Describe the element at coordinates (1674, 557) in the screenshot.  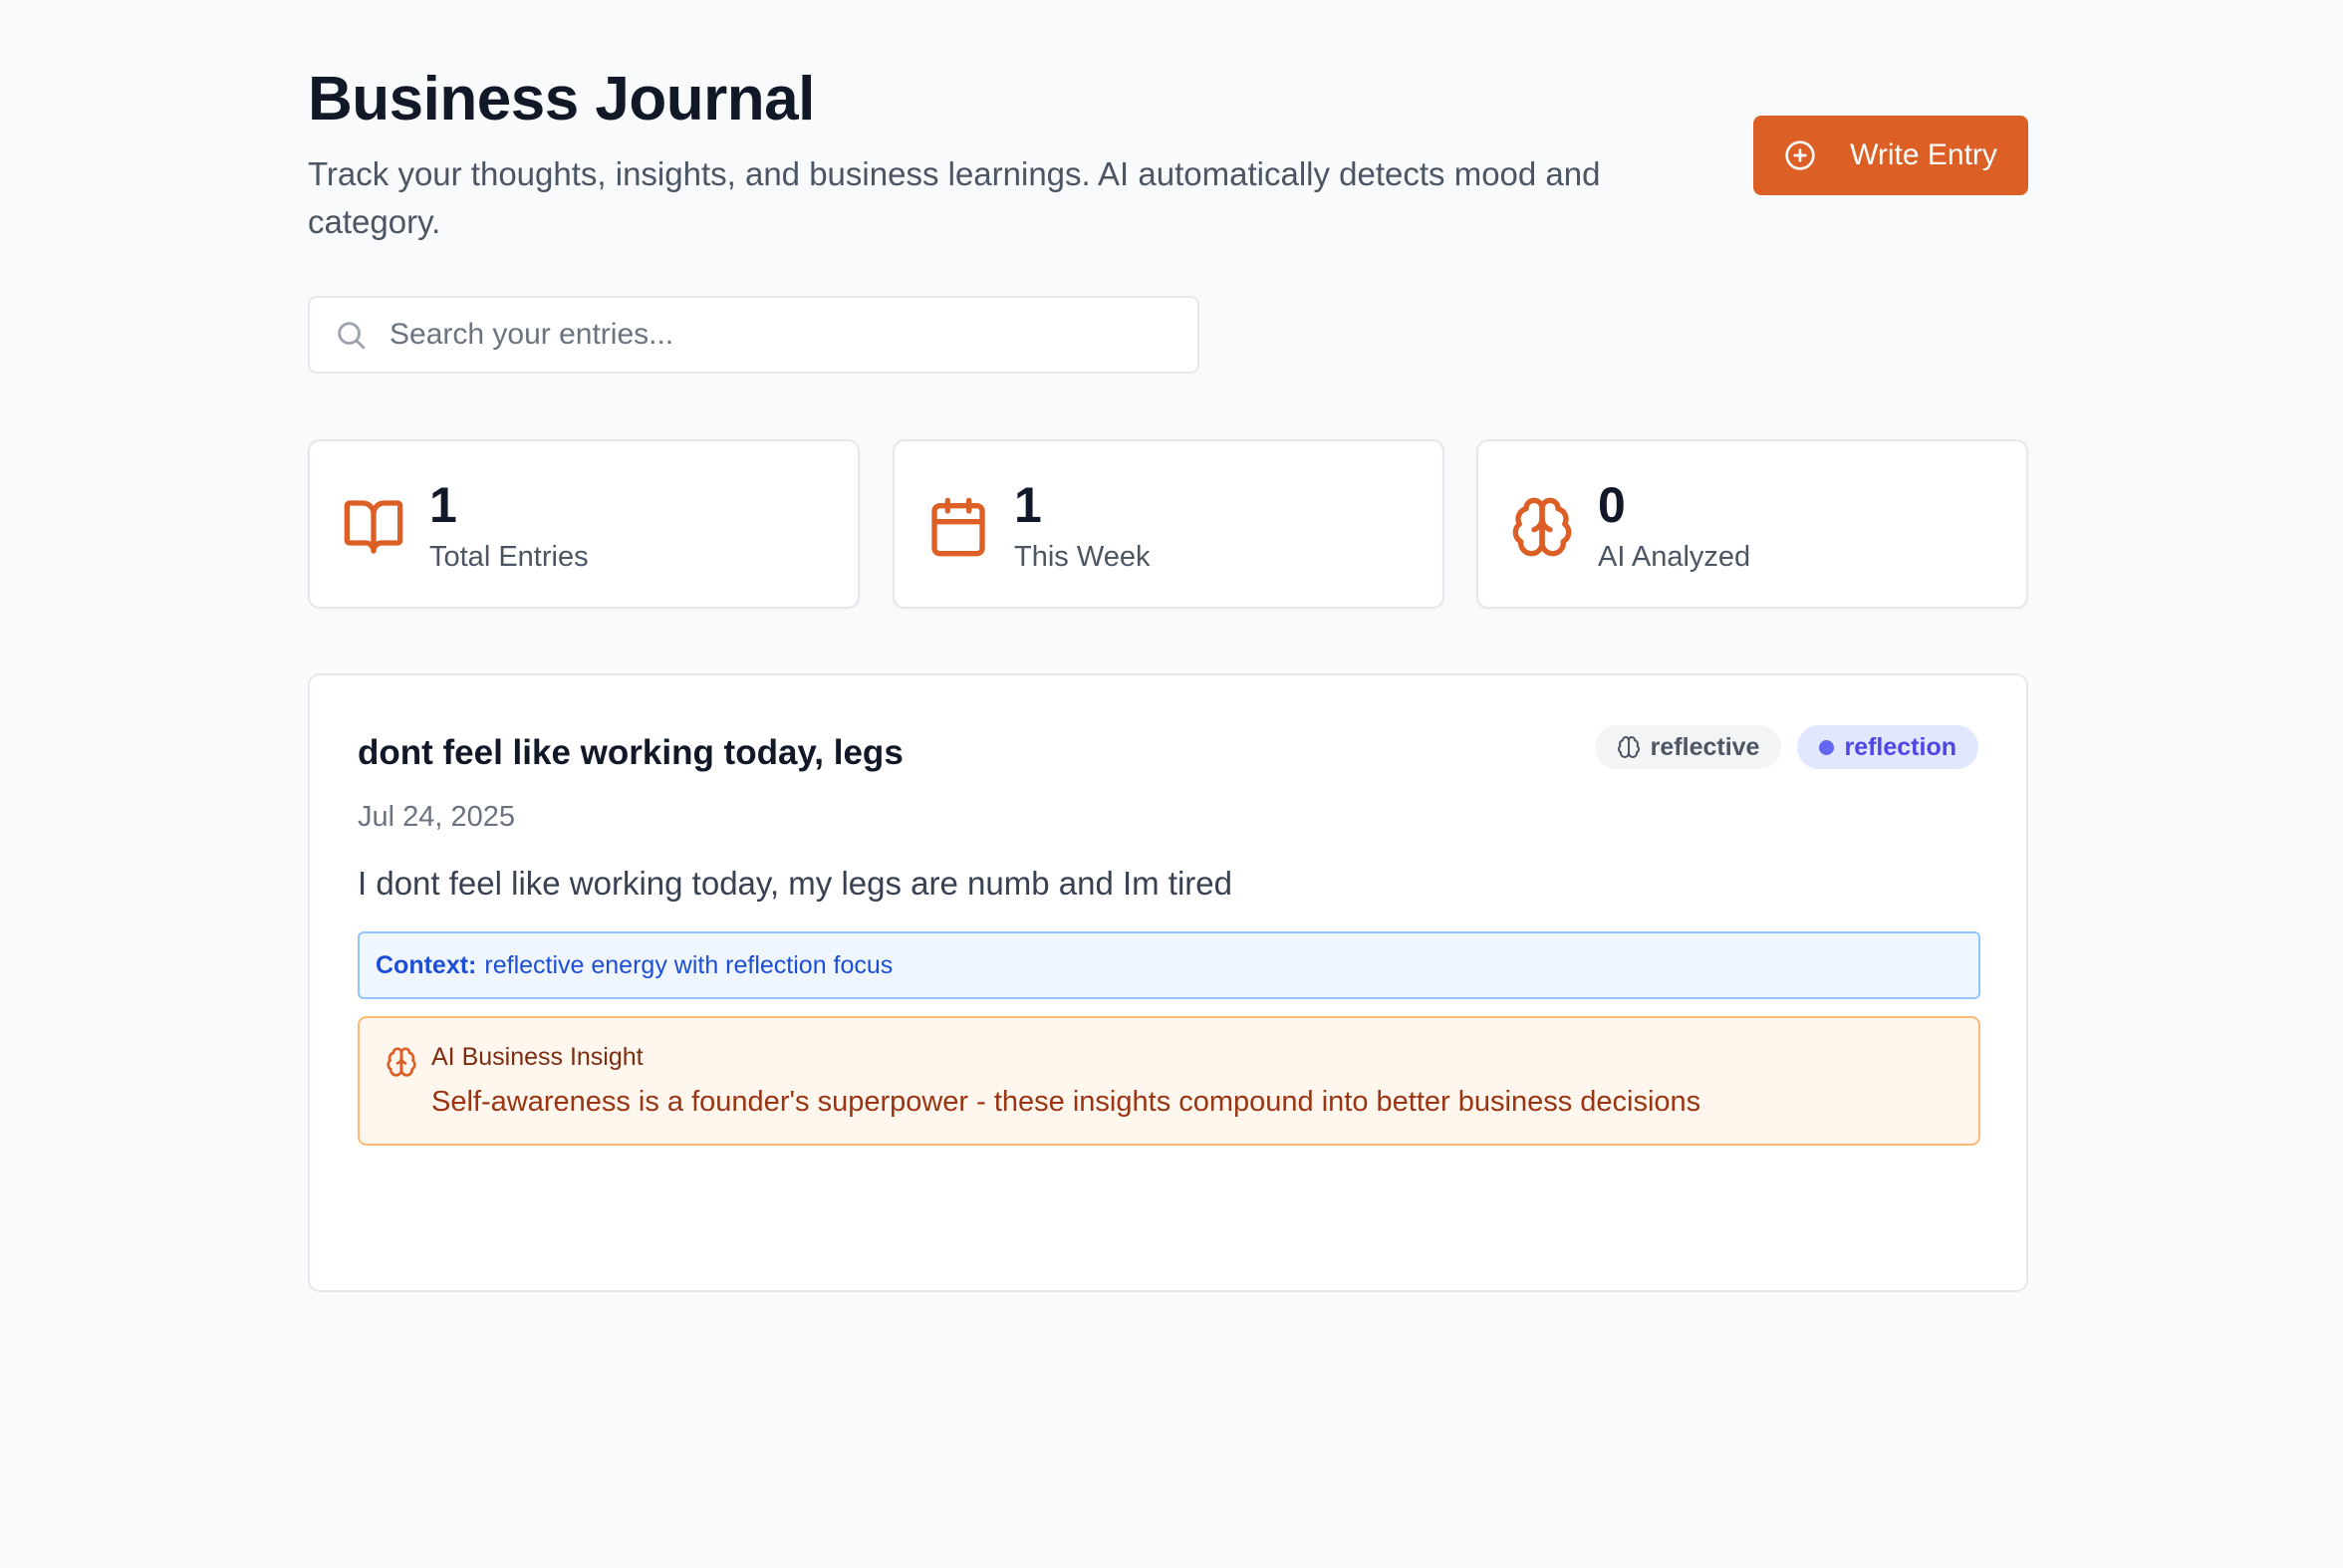
I see `stat-label: AI Analyzed` at that location.